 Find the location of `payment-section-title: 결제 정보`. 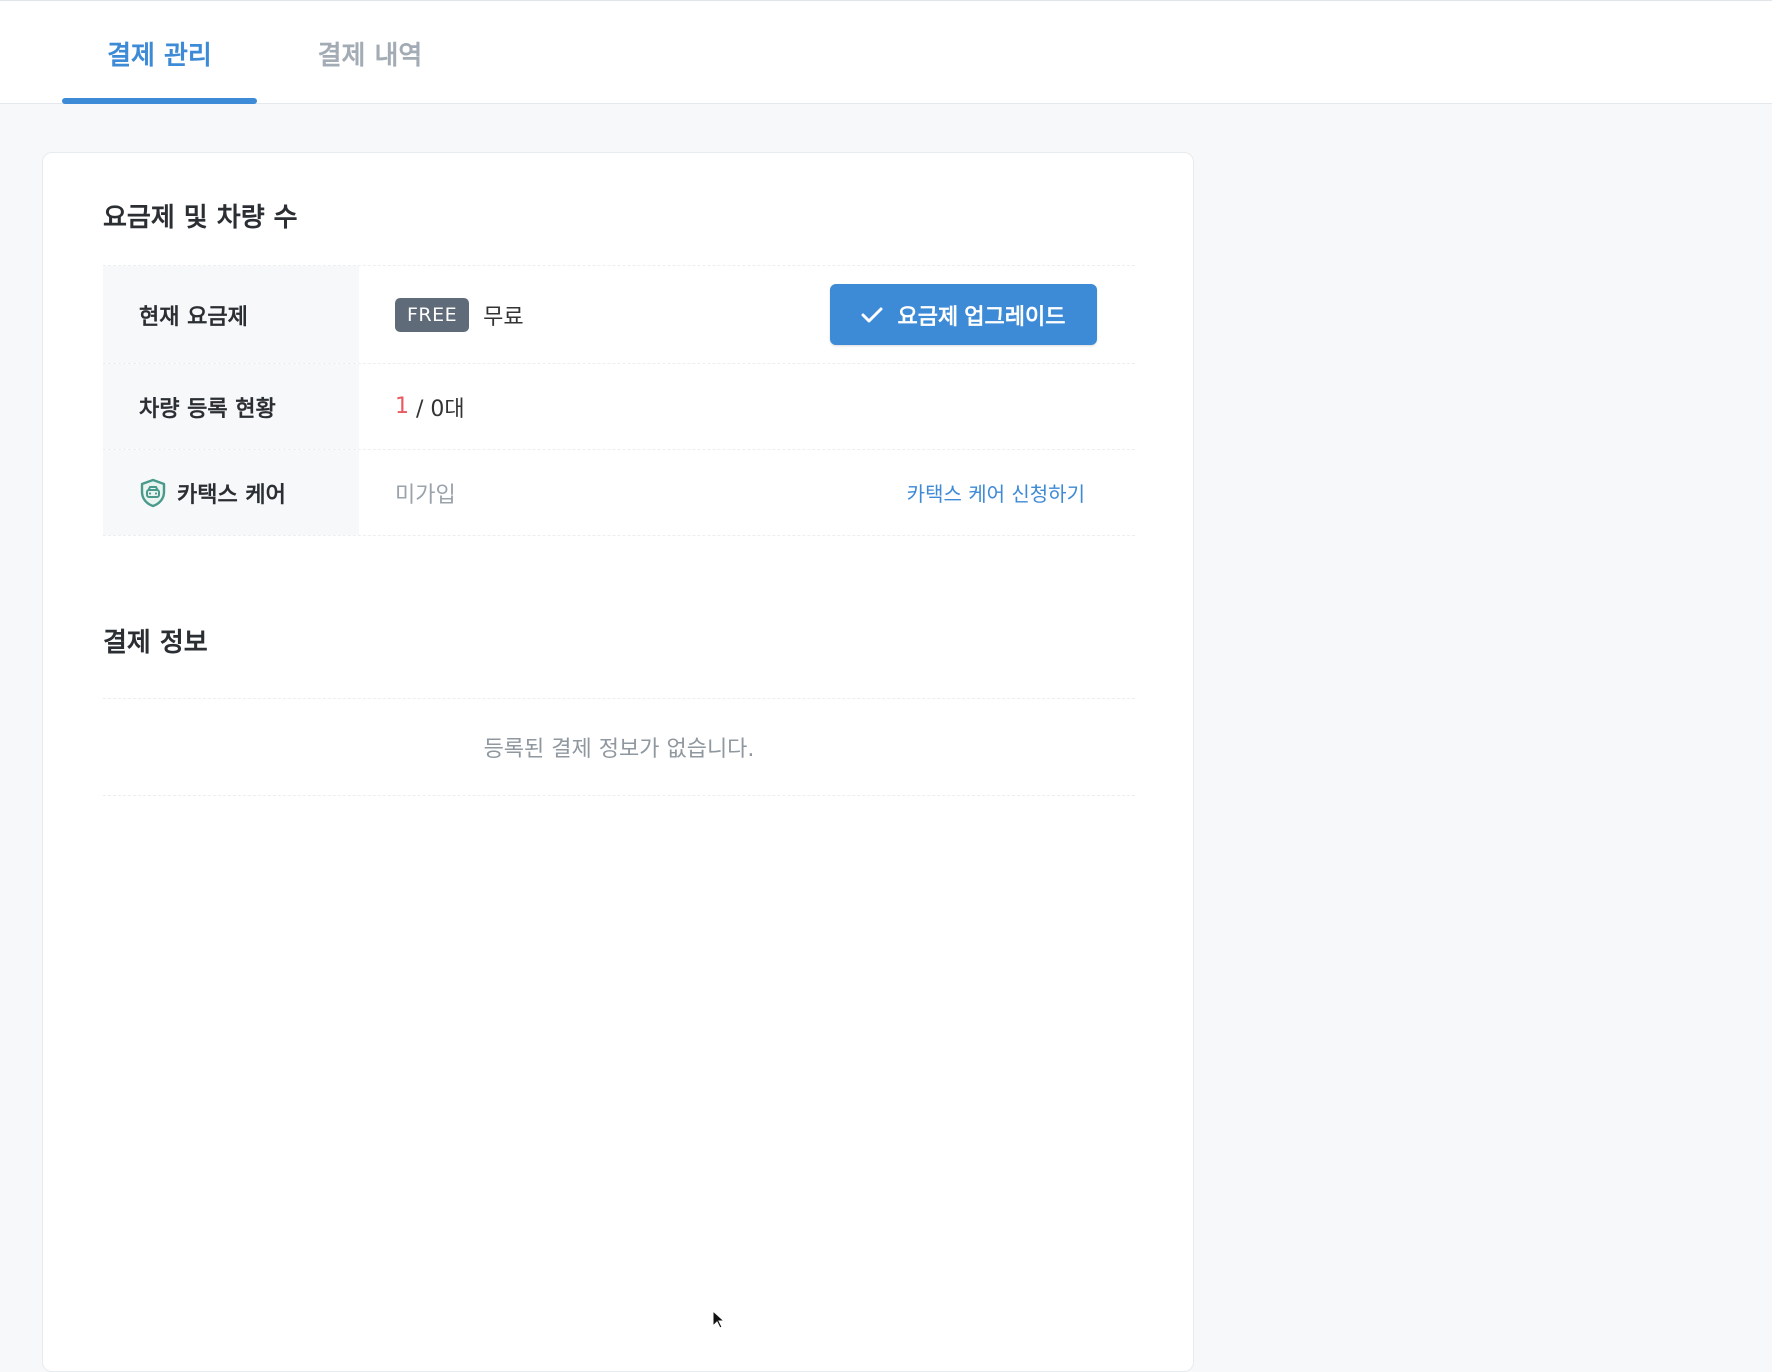

payment-section-title: 결제 정보 is located at coordinates (155, 643).